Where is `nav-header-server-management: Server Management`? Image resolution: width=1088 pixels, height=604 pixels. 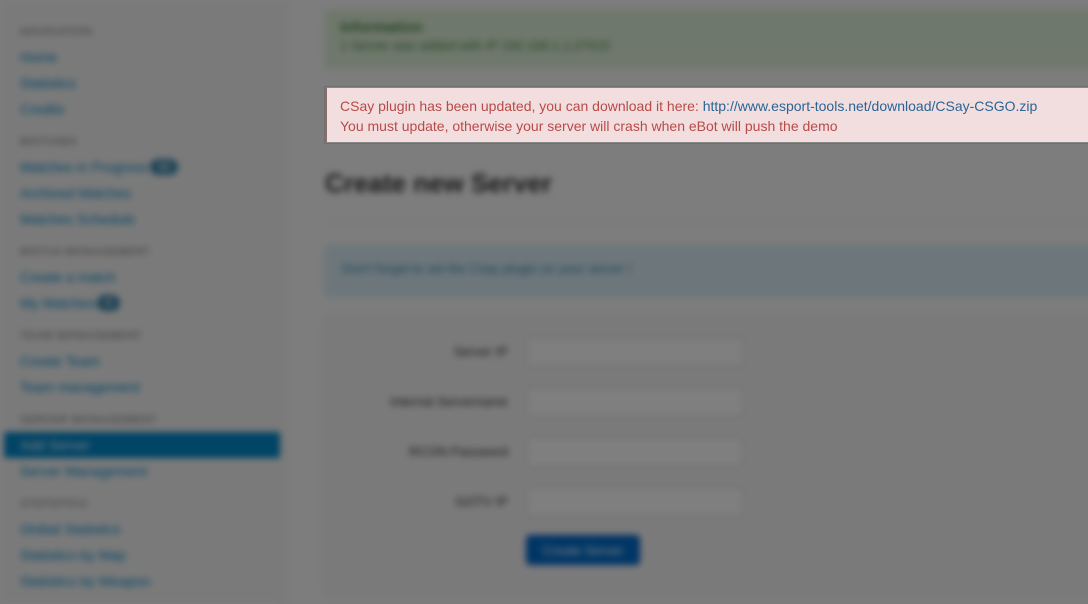
nav-header-server-management: Server Management is located at coordinates (88, 420).